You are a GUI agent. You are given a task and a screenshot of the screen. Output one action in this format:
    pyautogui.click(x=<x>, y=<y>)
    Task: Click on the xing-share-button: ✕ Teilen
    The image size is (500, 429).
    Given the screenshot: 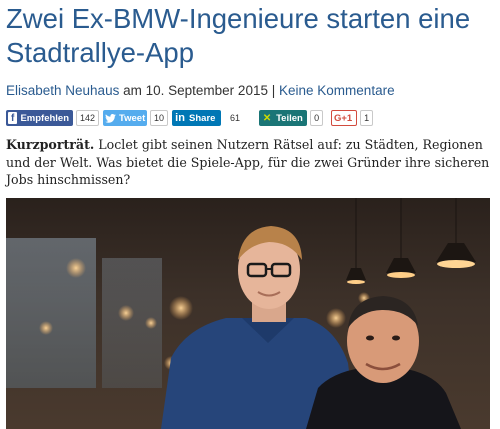 What is the action you would take?
    pyautogui.click(x=283, y=118)
    